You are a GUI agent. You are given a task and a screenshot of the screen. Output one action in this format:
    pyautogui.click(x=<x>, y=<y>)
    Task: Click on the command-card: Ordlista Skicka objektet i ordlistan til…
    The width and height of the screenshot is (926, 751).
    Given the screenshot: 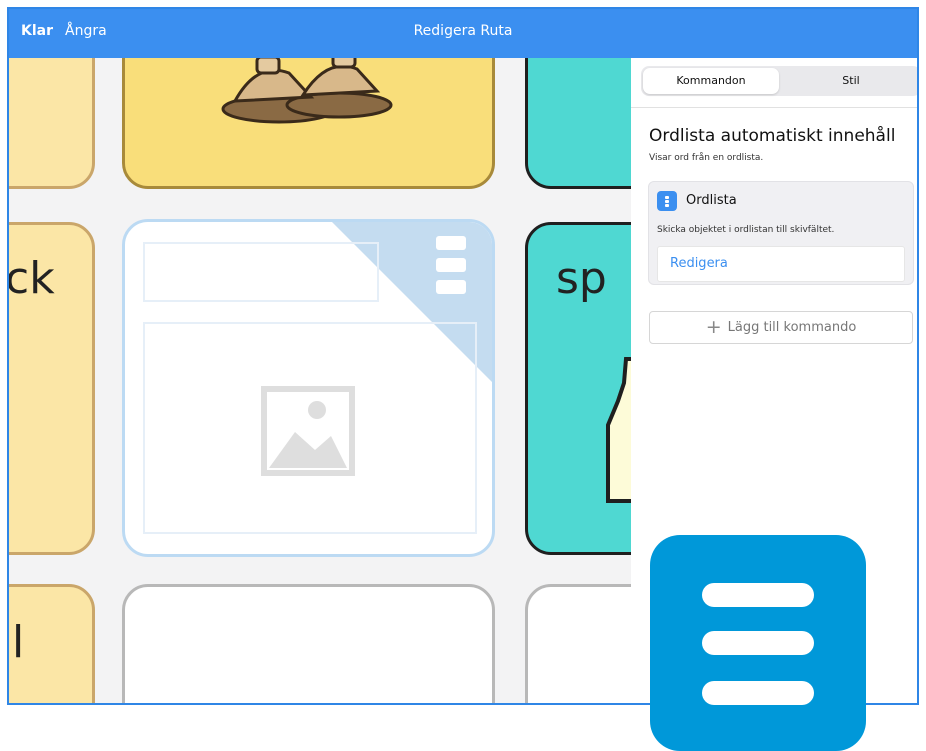 What is the action you would take?
    pyautogui.click(x=781, y=233)
    